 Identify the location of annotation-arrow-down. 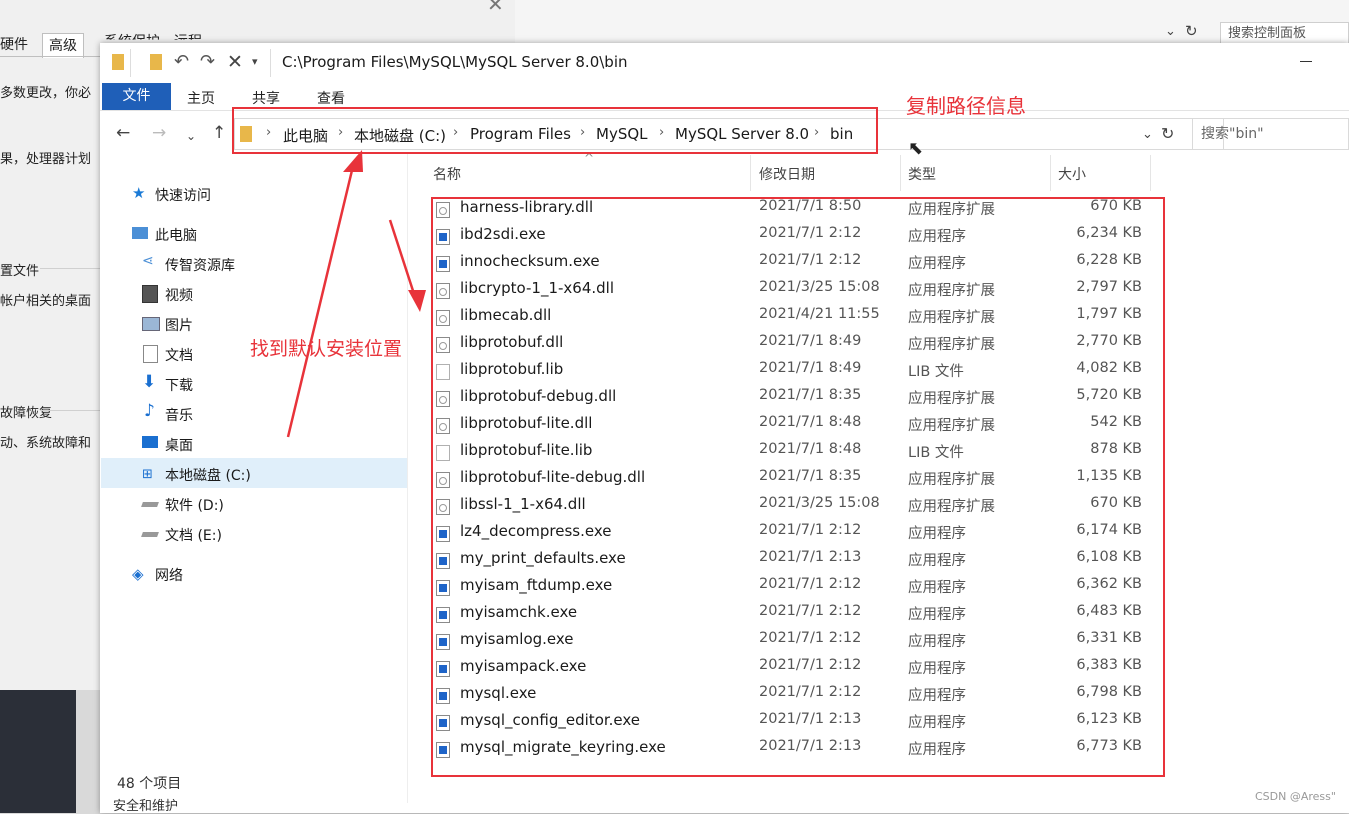
(403, 260).